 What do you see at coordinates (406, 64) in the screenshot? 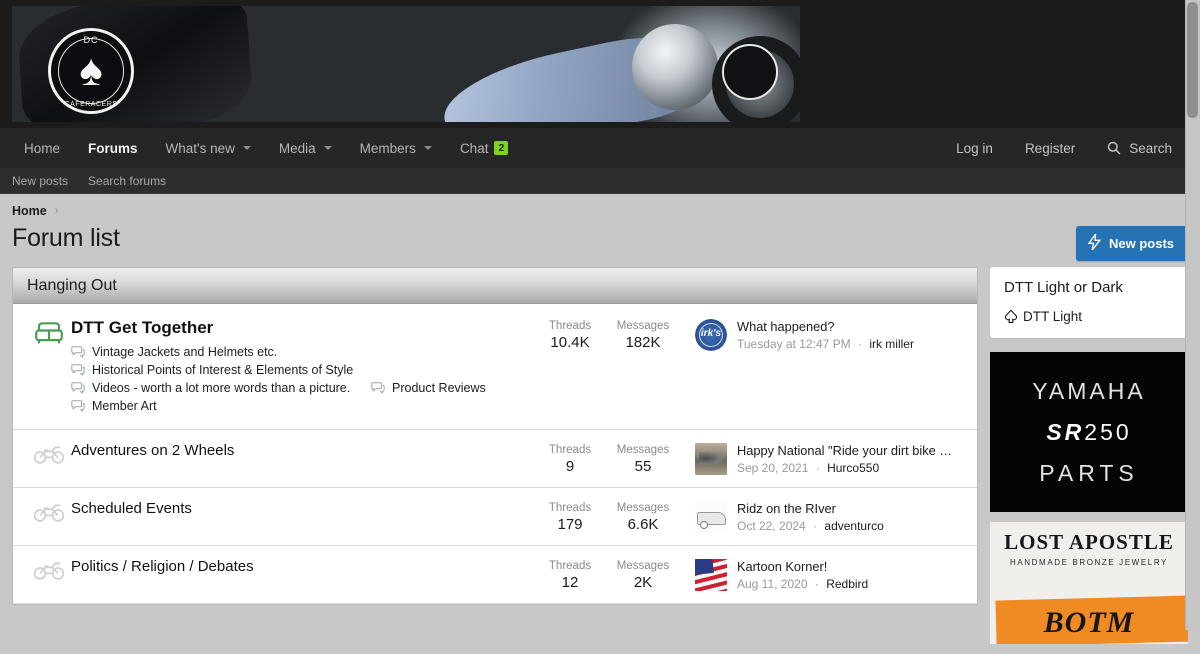
I see `banner-photo: DC ♠ CAFERACERS` at bounding box center [406, 64].